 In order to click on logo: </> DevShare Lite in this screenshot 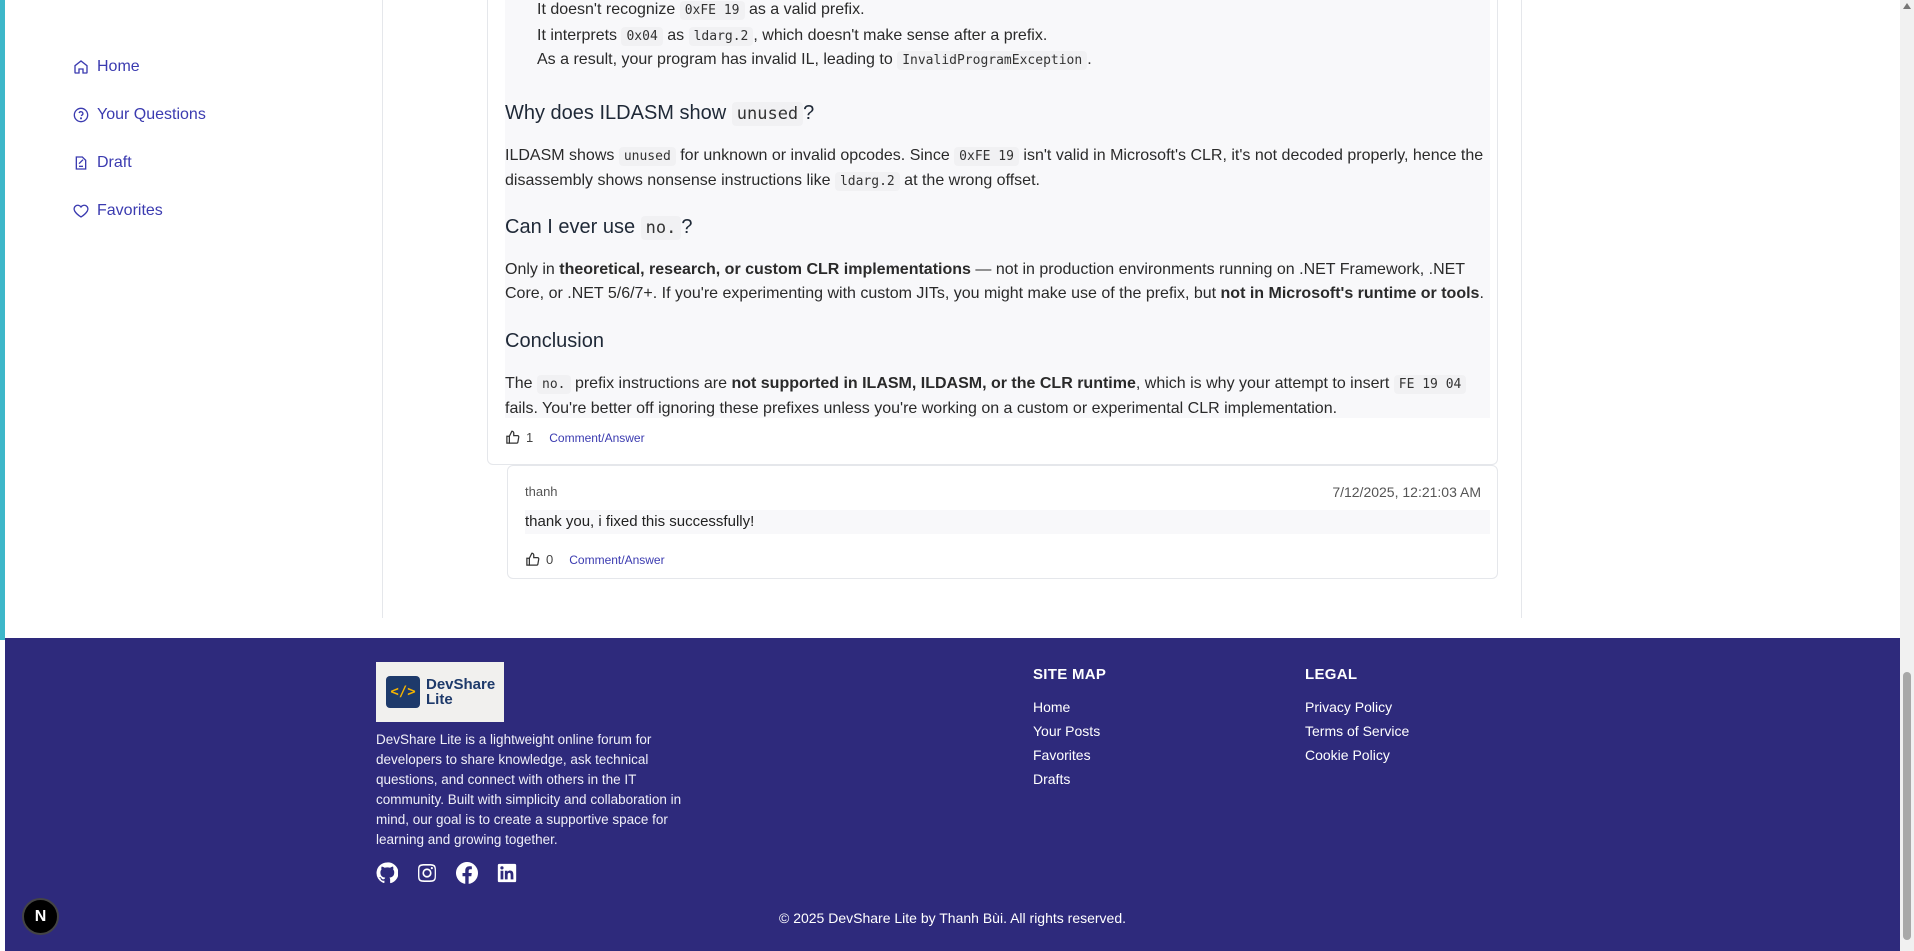, I will do `click(440, 692)`.